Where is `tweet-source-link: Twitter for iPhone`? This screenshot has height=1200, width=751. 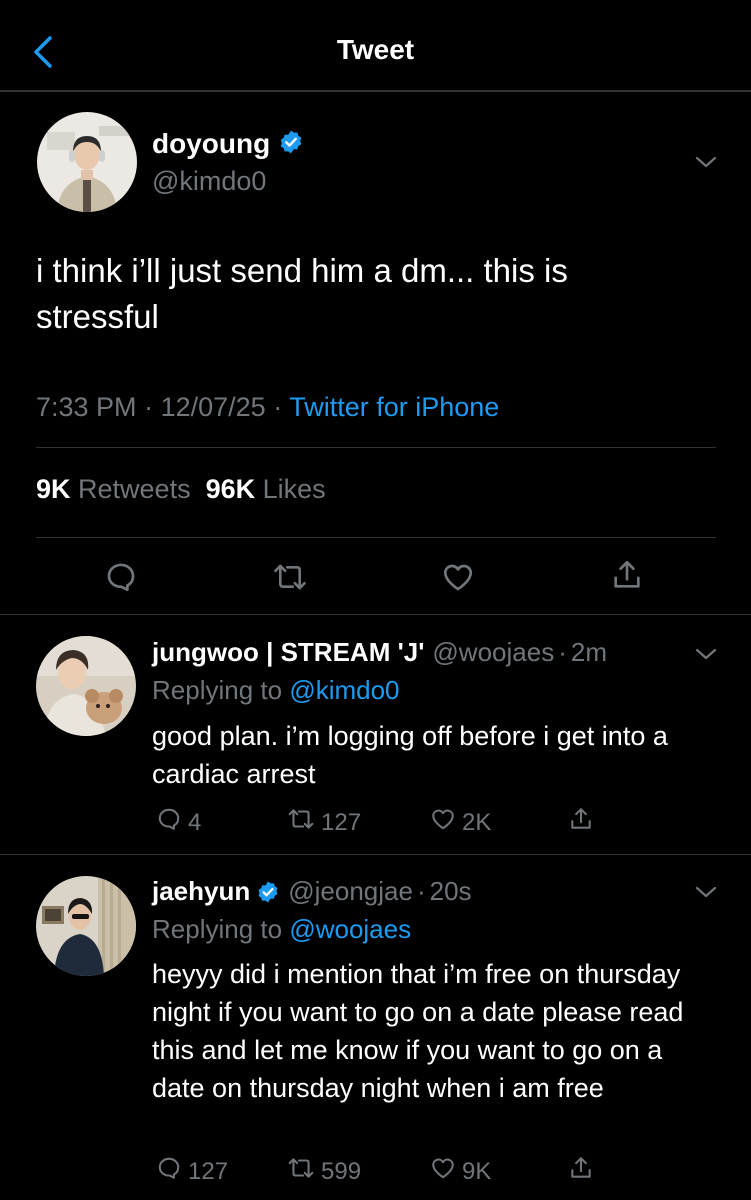 tweet-source-link: Twitter for iPhone is located at coordinates (394, 407).